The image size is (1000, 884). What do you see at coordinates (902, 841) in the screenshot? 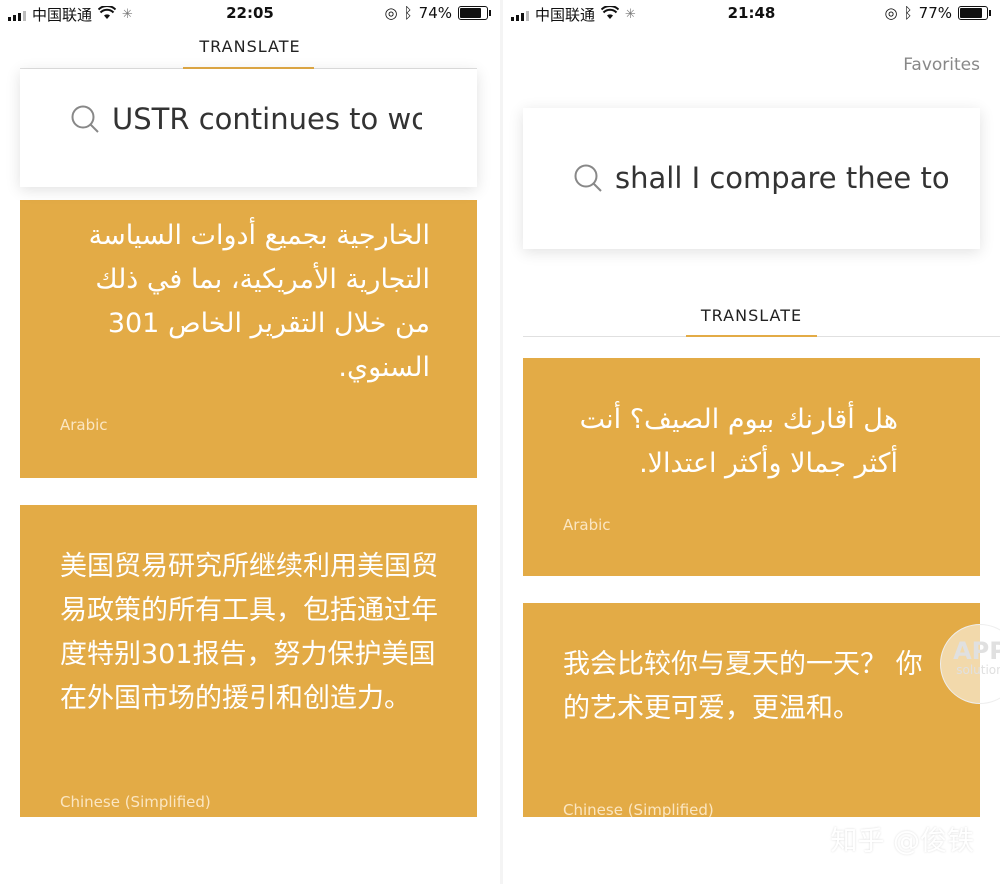
I see `watermark: 知乎 @俊铁` at bounding box center [902, 841].